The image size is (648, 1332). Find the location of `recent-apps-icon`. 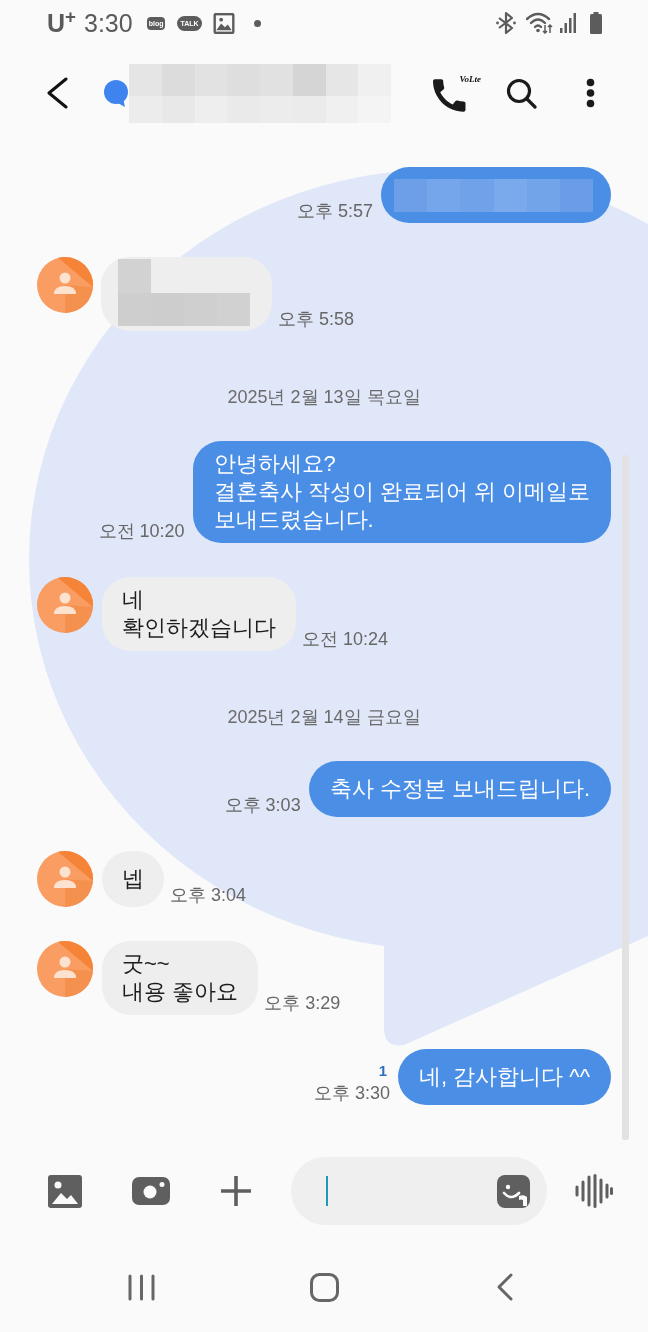

recent-apps-icon is located at coordinates (141, 1287).